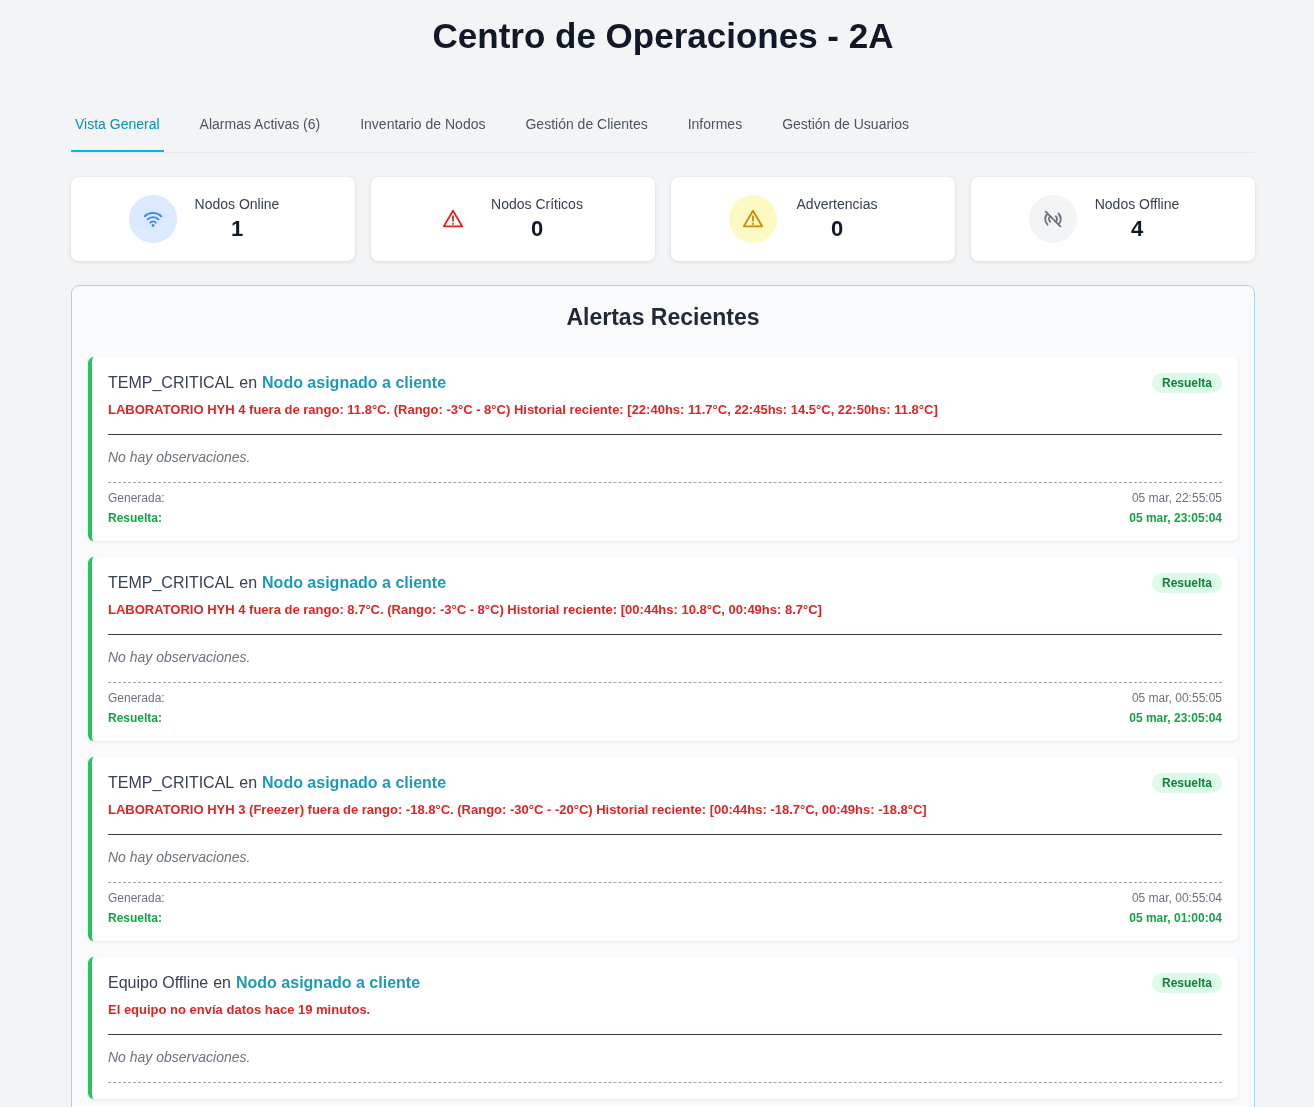 This screenshot has height=1107, width=1314. Describe the element at coordinates (237, 229) in the screenshot. I see `stat-value: 1` at that location.